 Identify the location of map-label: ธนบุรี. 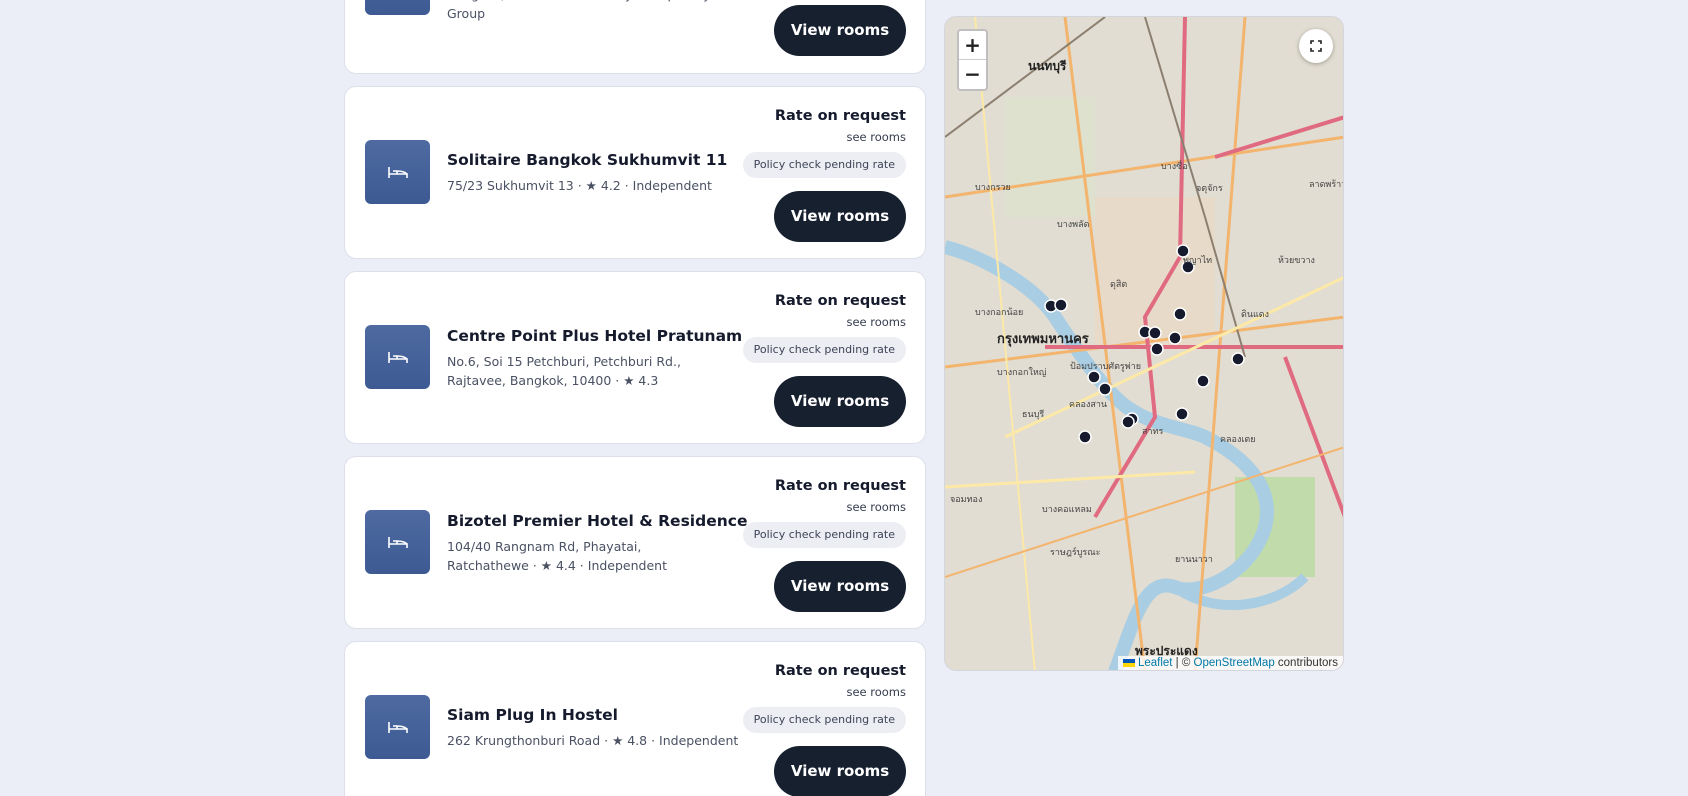
(1033, 415).